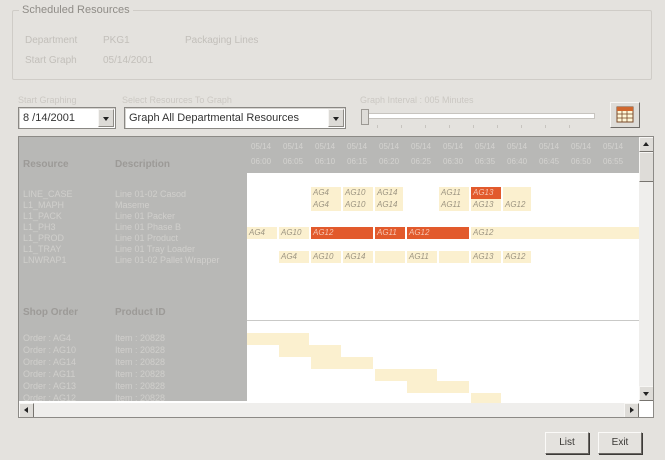  I want to click on section-divider, so click(443, 320).